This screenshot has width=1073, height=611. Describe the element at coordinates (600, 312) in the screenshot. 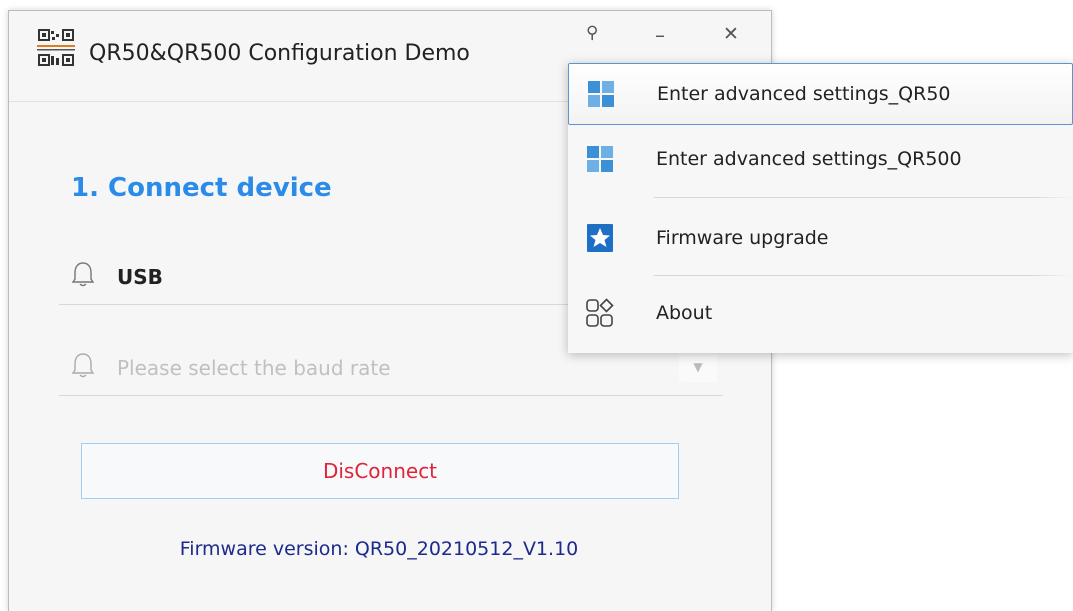

I see `shapes-icon` at that location.